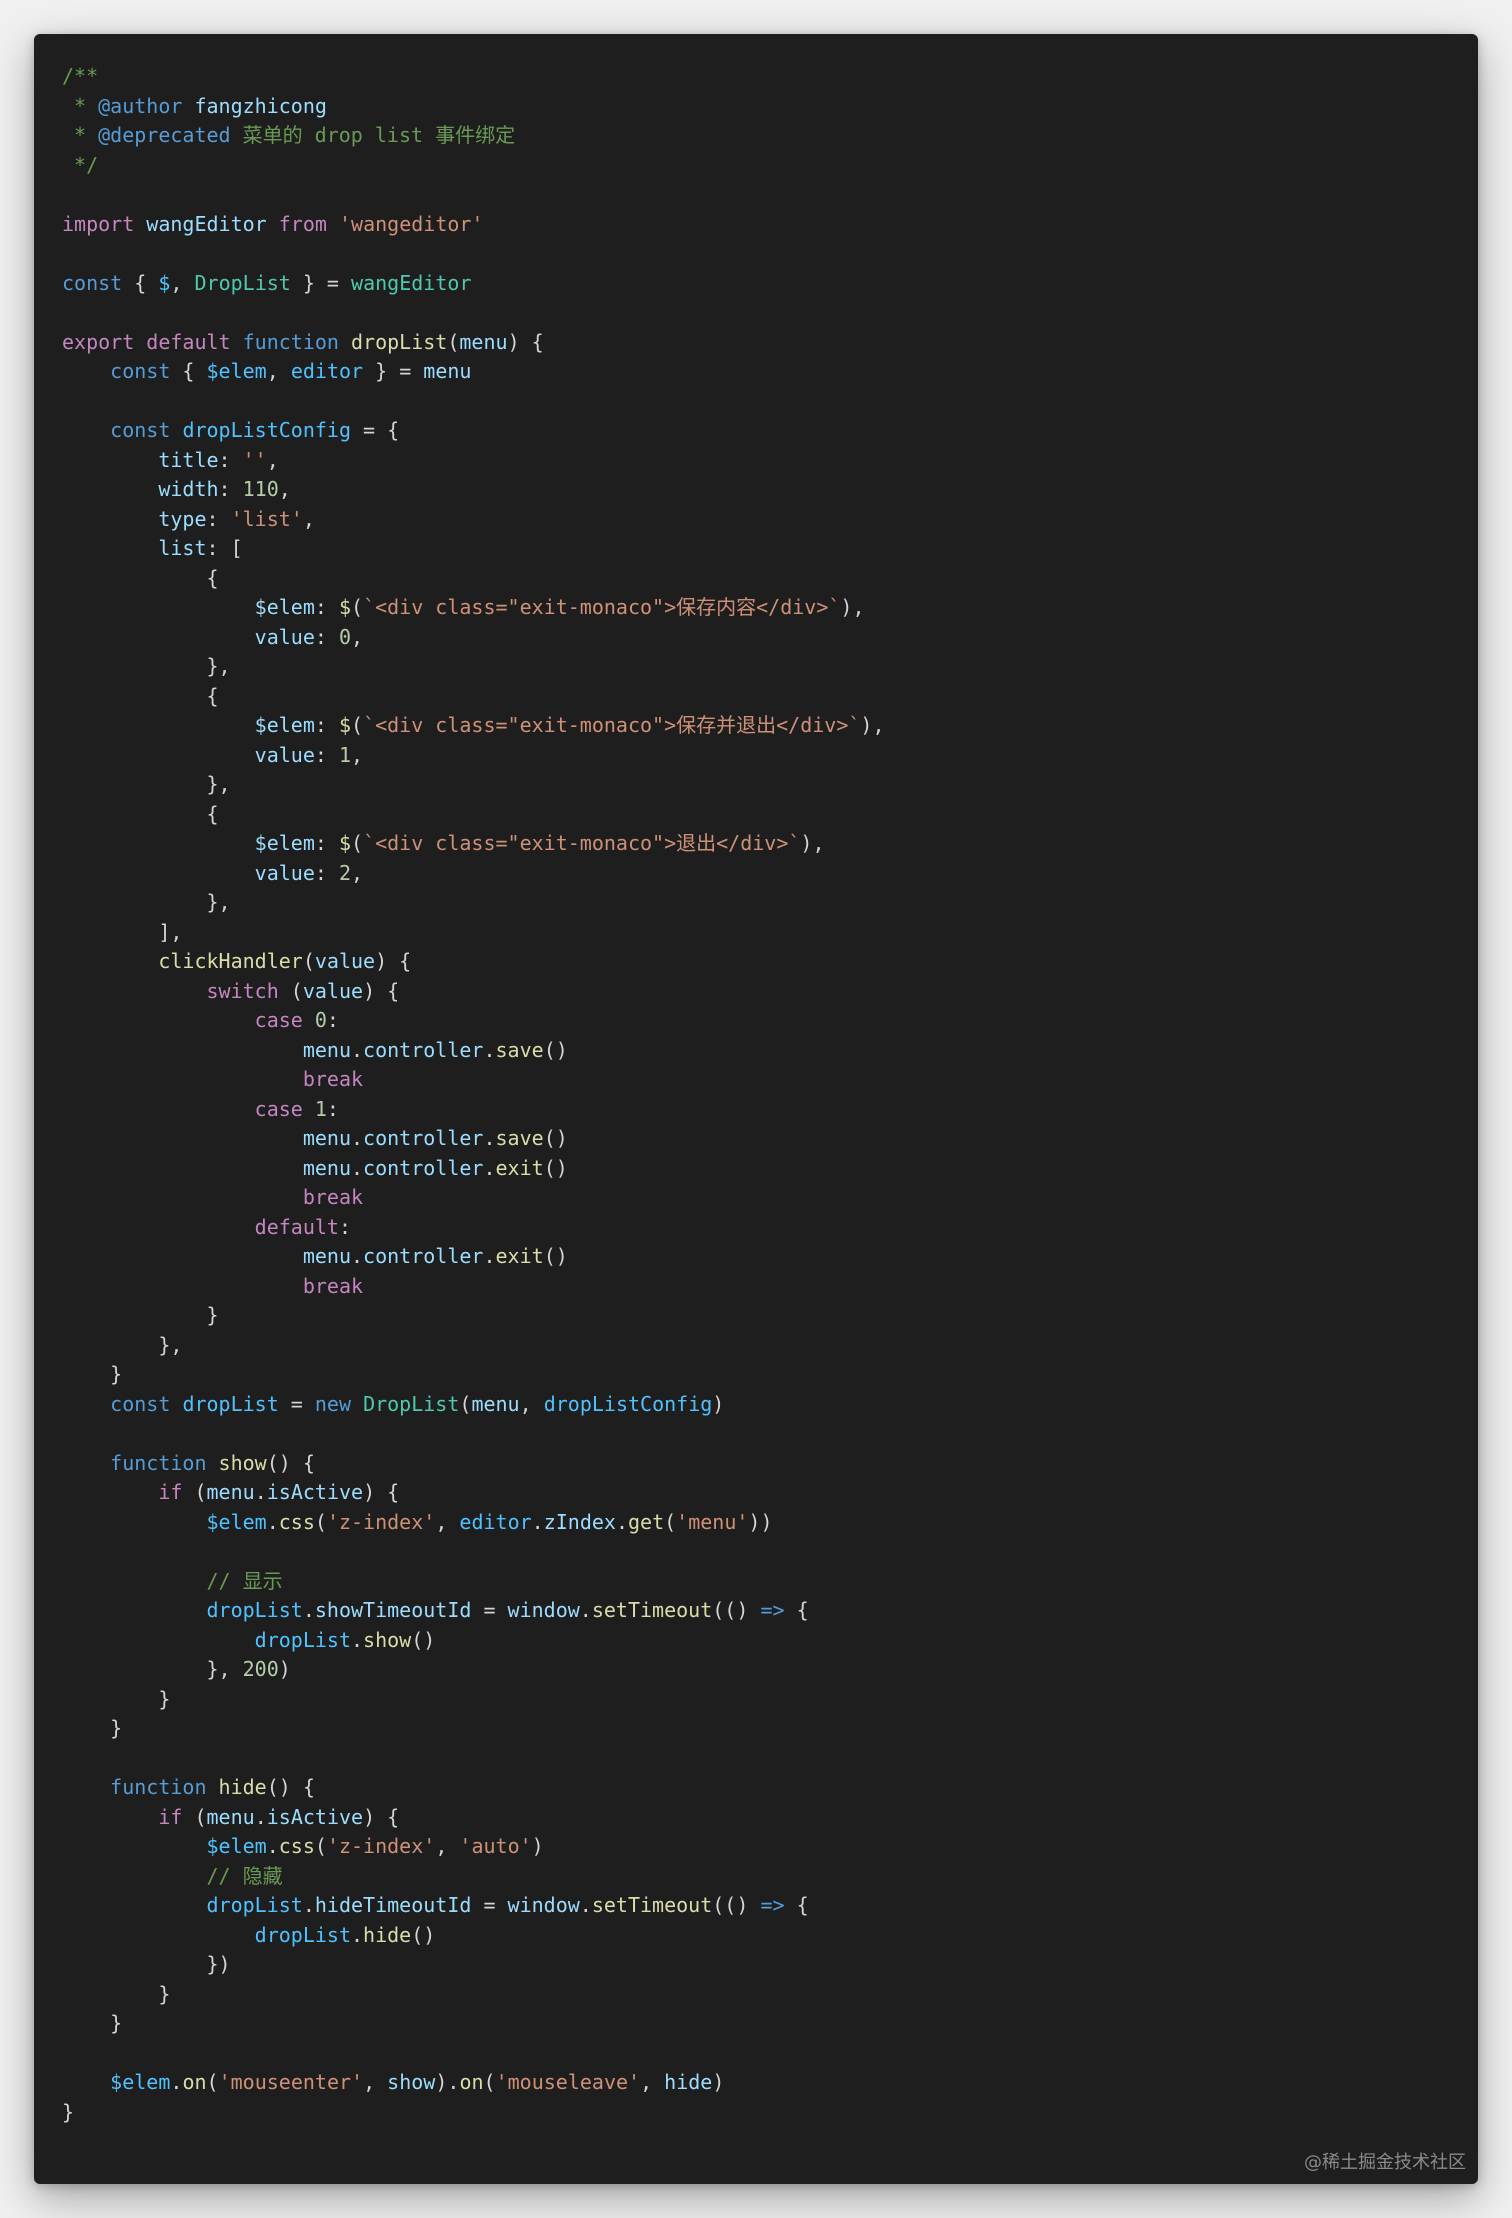  What do you see at coordinates (345, 636) in the screenshot?
I see `code-token: 0` at bounding box center [345, 636].